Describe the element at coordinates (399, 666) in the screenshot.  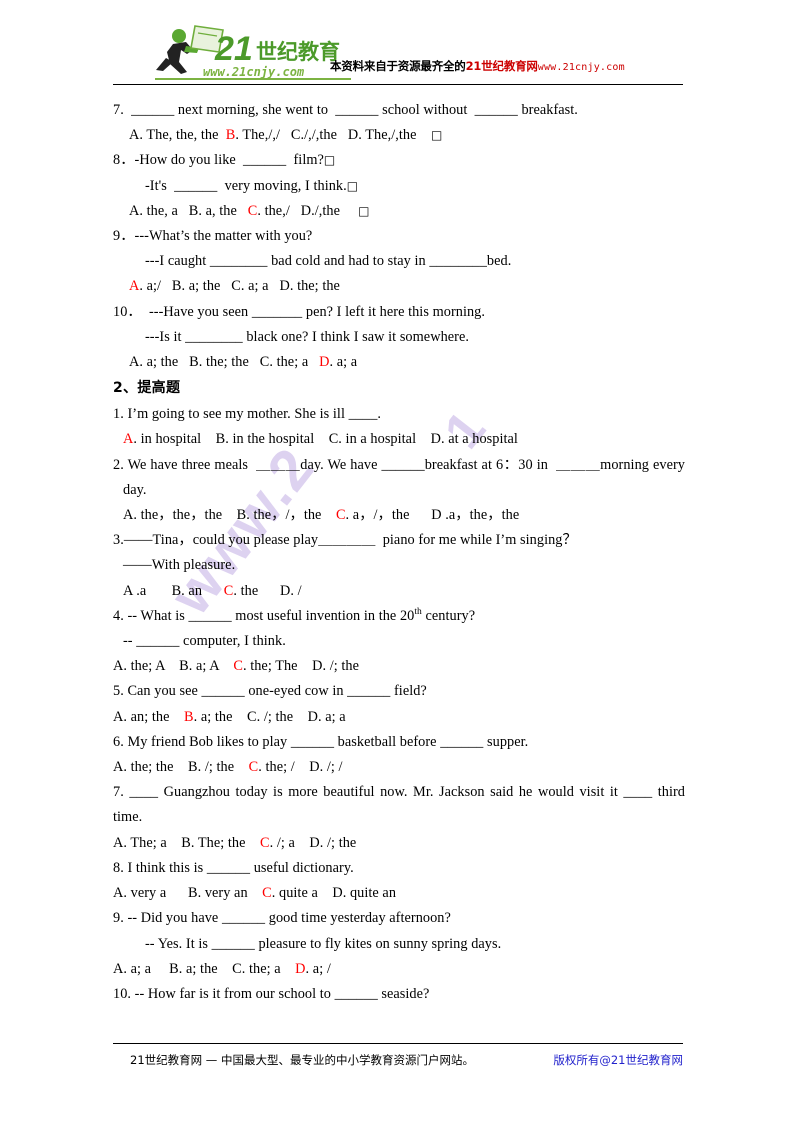
I see `p4-options: A. the; A B. a; A C. the; The D. /; the` at that location.